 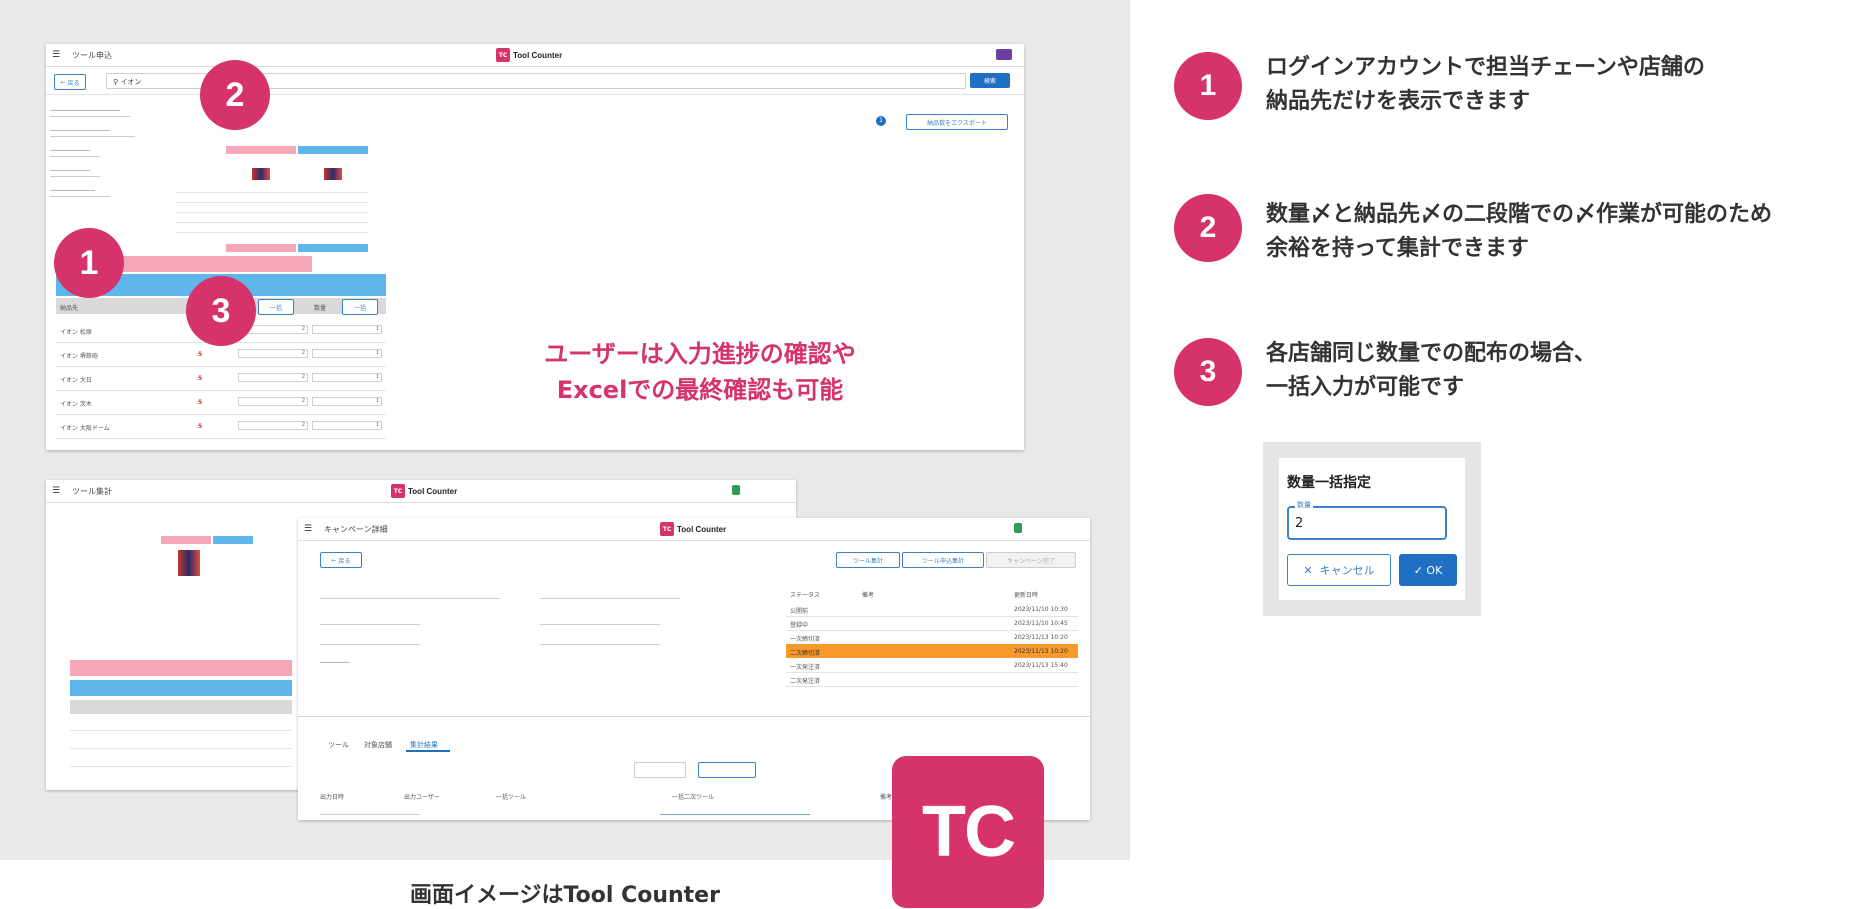 I want to click on batch-quantity-dialog-screenshot: 数量一括指定 2 数量 ✕ キャンセル ✓ OK, so click(x=1372, y=529).